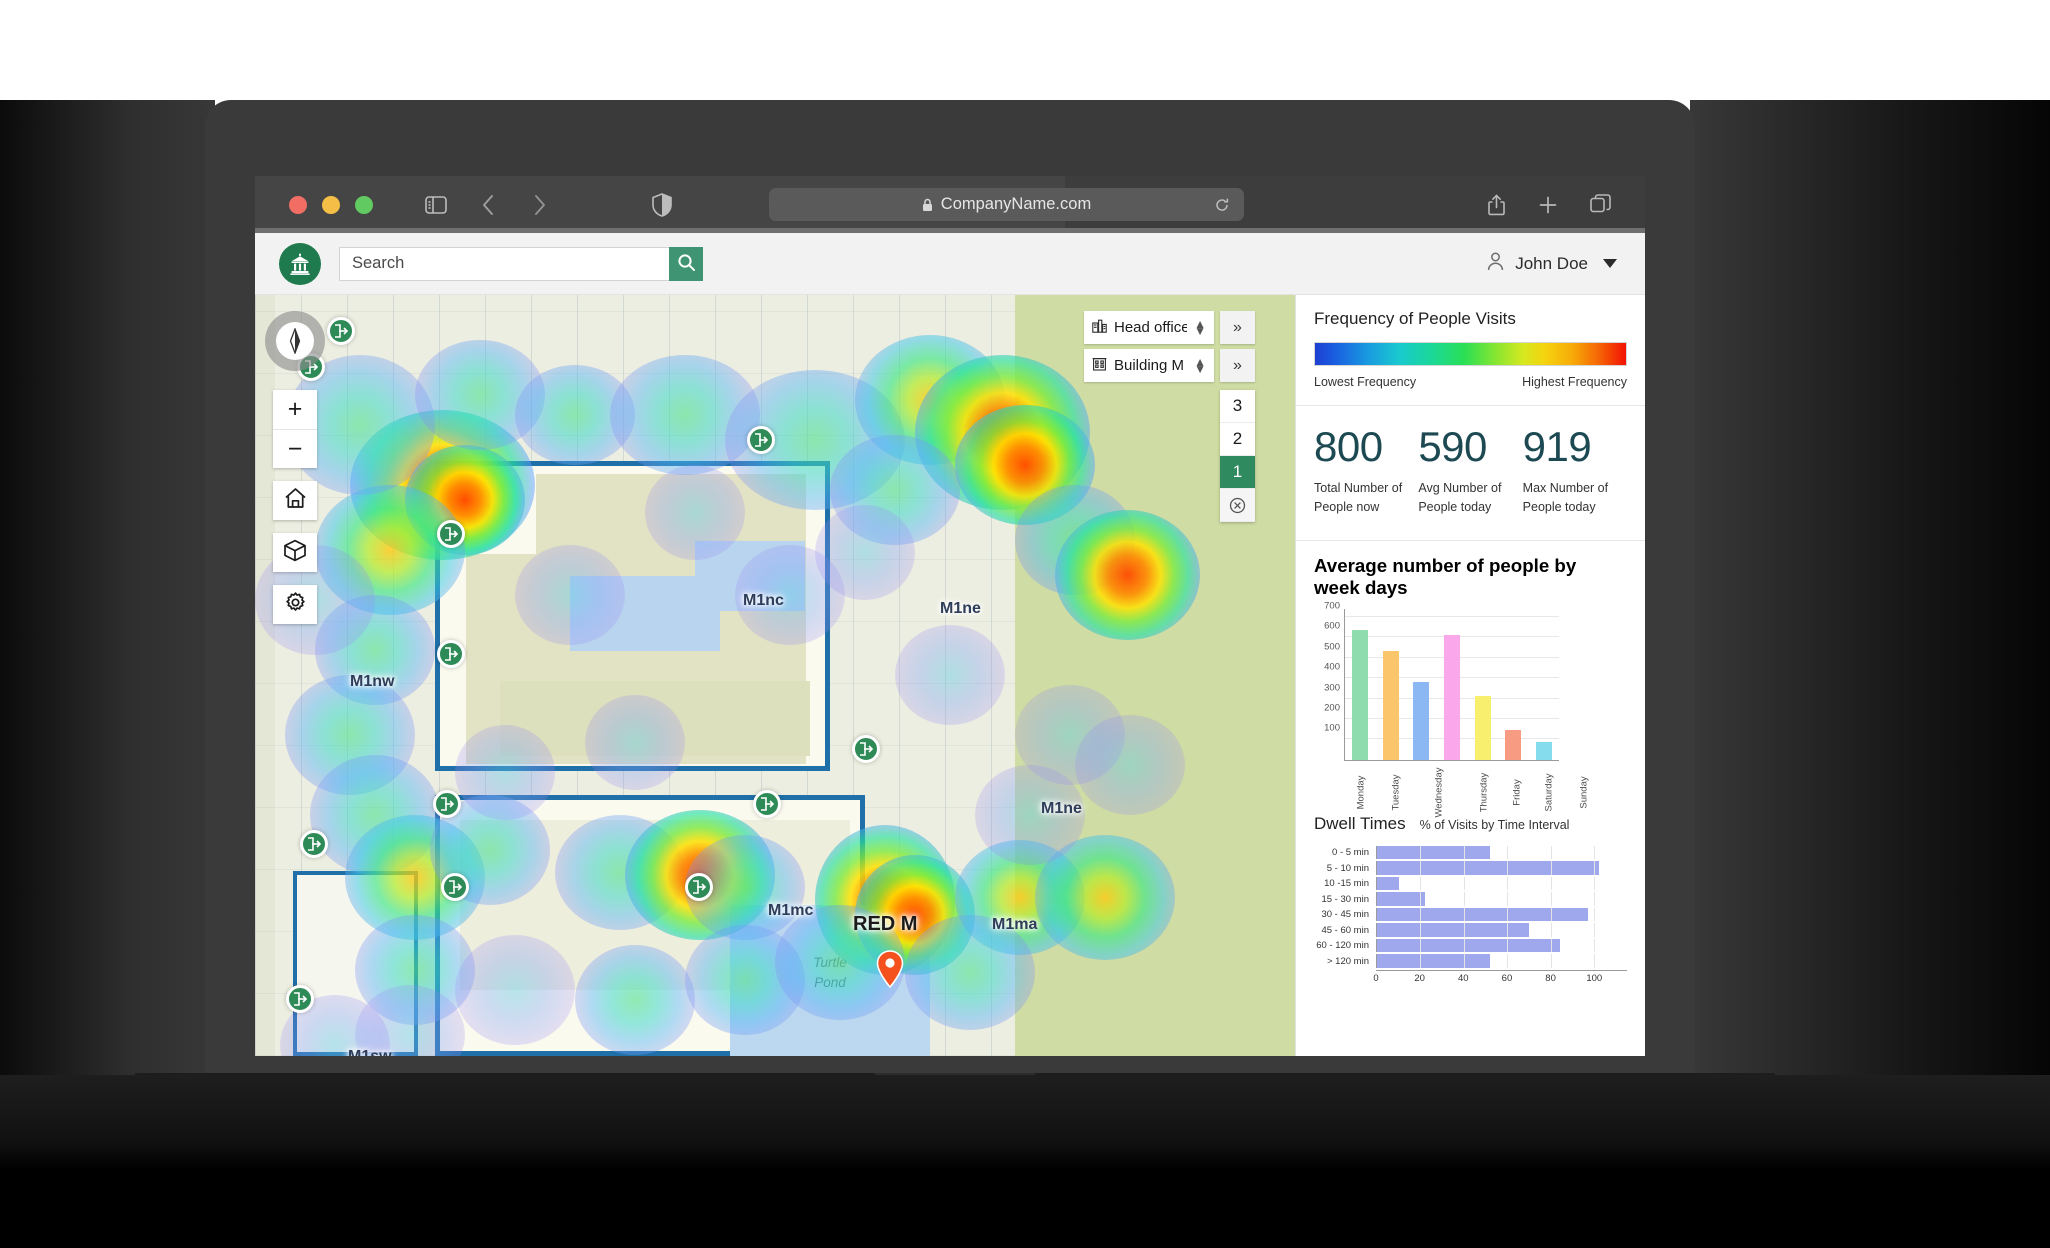 Image resolution: width=2050 pixels, height=1248 pixels. What do you see at coordinates (364, 204) in the screenshot?
I see `maximize-window-button` at bounding box center [364, 204].